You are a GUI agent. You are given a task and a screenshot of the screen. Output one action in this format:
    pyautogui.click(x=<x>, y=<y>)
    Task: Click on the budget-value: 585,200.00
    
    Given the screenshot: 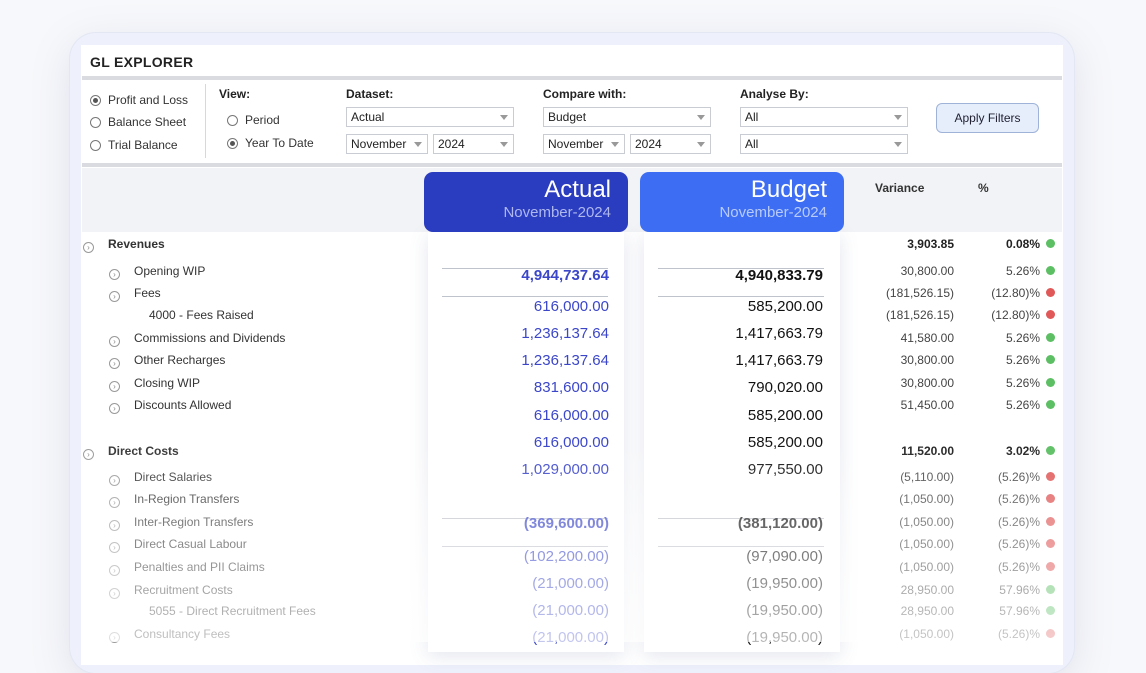 What is the action you would take?
    pyautogui.click(x=785, y=415)
    